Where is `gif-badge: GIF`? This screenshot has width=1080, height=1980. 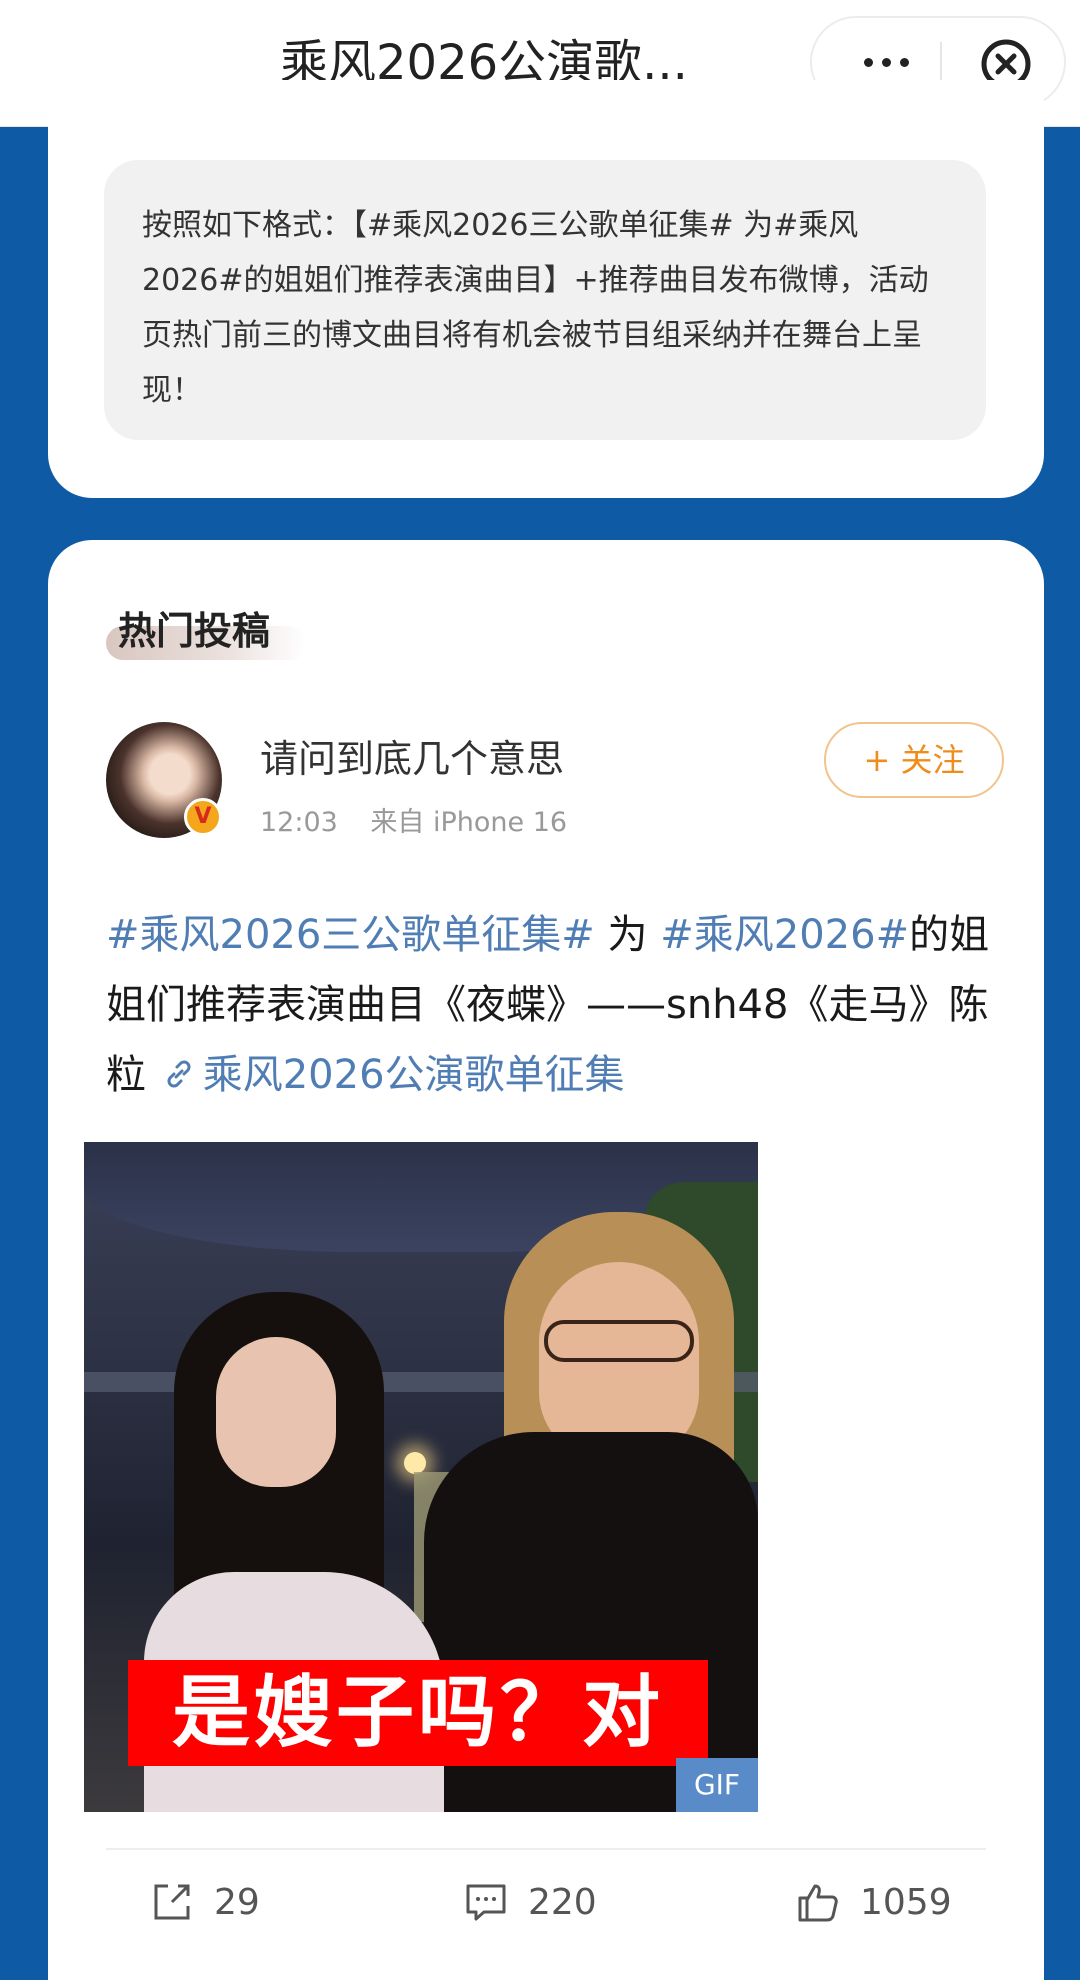 gif-badge: GIF is located at coordinates (717, 1785).